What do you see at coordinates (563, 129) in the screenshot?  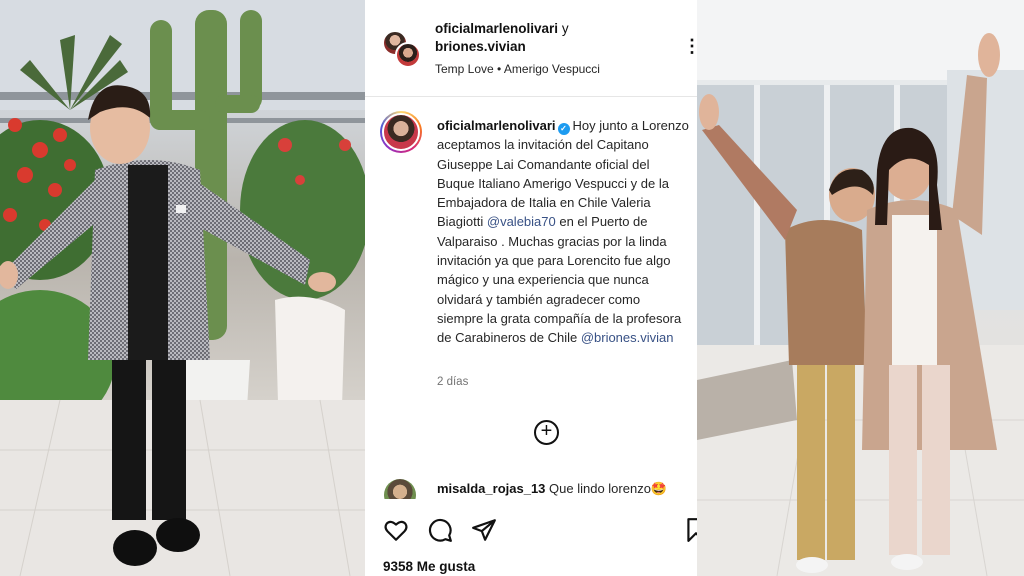 I see `verified-badge-icon: ✓` at bounding box center [563, 129].